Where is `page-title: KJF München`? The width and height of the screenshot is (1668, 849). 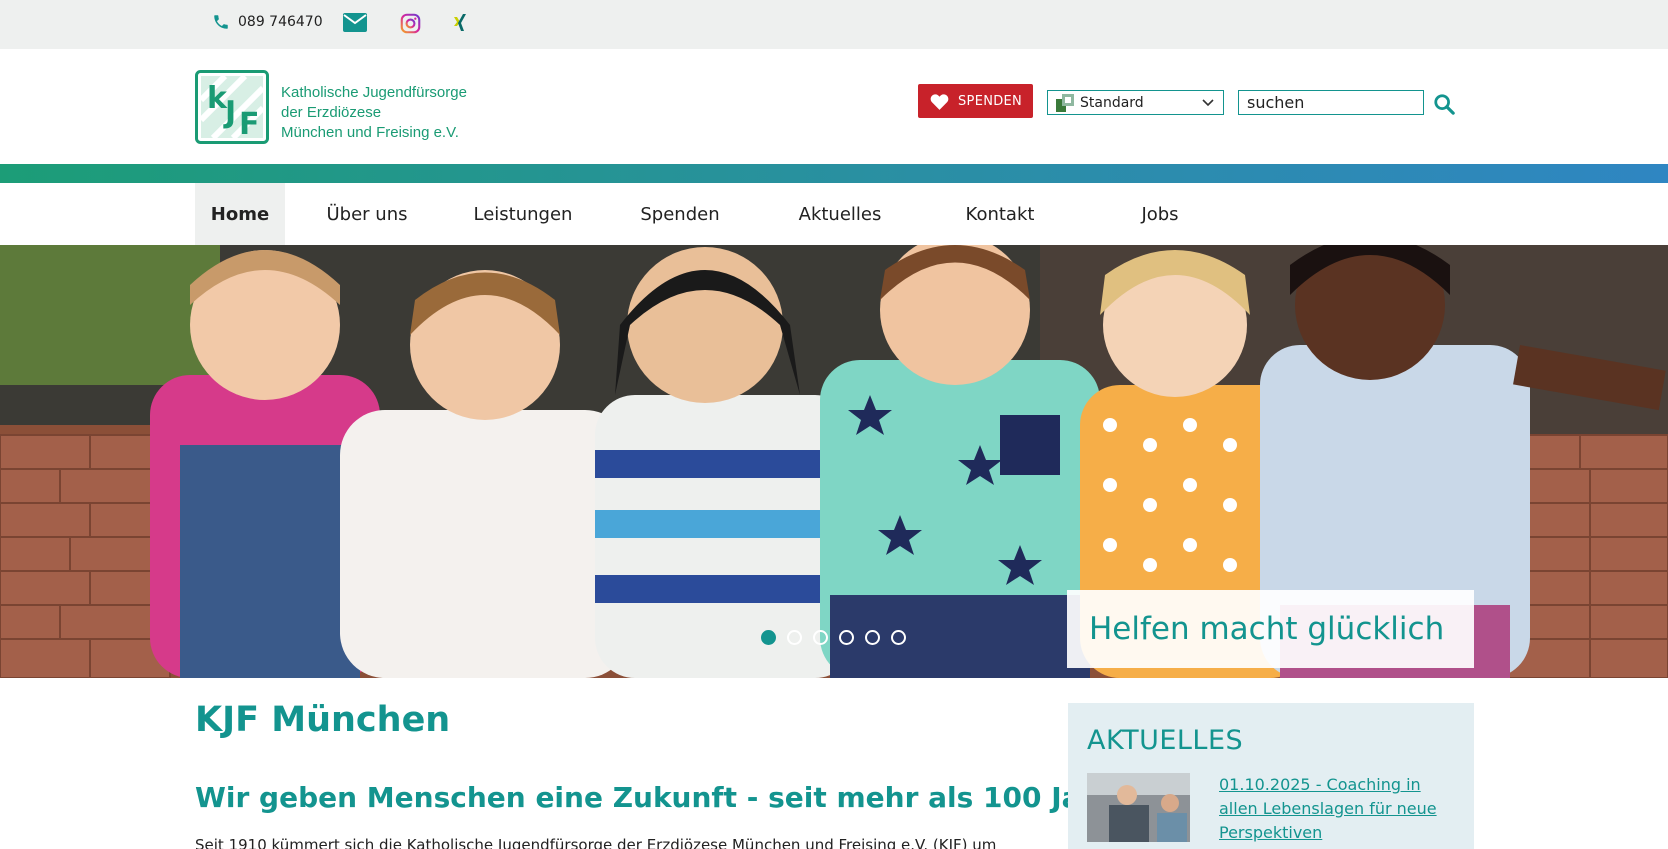
page-title: KJF München is located at coordinates (323, 720).